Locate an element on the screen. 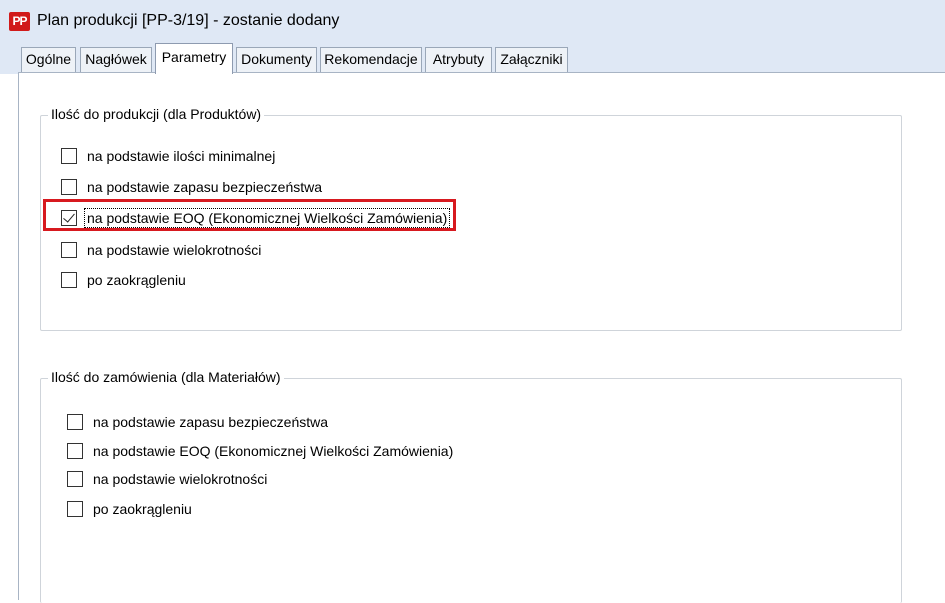  tab-parametry: Parametry is located at coordinates (194, 58).